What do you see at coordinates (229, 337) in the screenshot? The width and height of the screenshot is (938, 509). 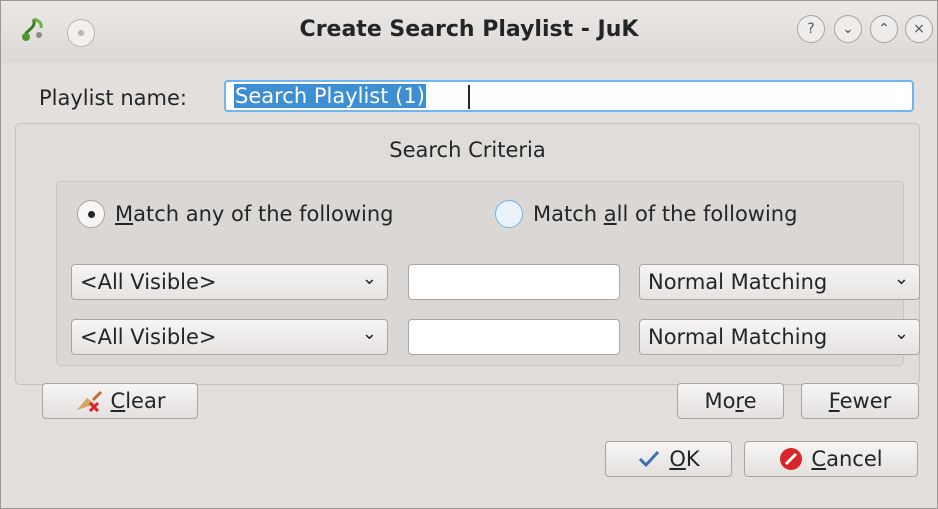 I see `field-select-2: <All Visible> ⌄` at bounding box center [229, 337].